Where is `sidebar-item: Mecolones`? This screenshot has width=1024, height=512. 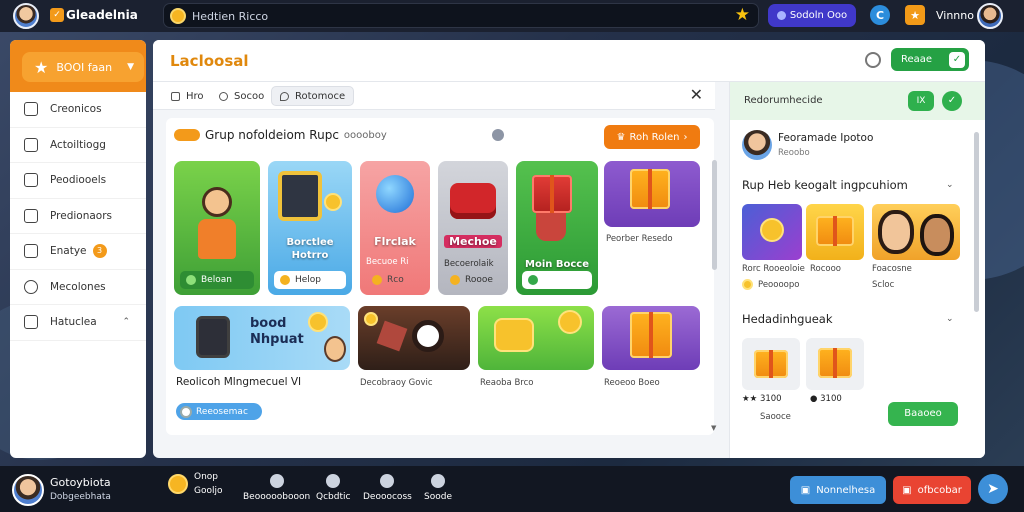
sidebar-item: Mecolones is located at coordinates (78, 287).